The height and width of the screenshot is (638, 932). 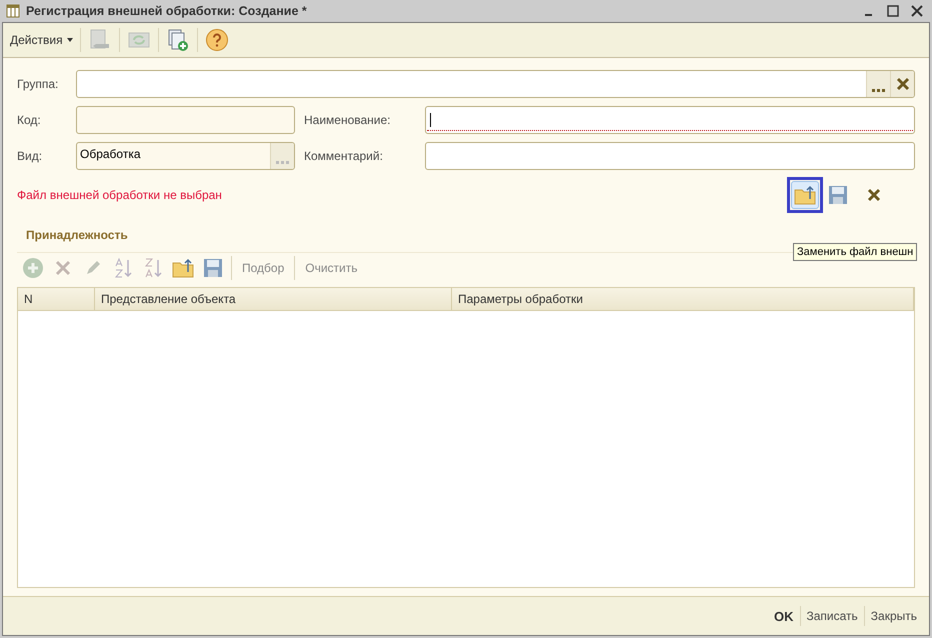 I want to click on field-label: Комментарий:, so click(x=343, y=156).